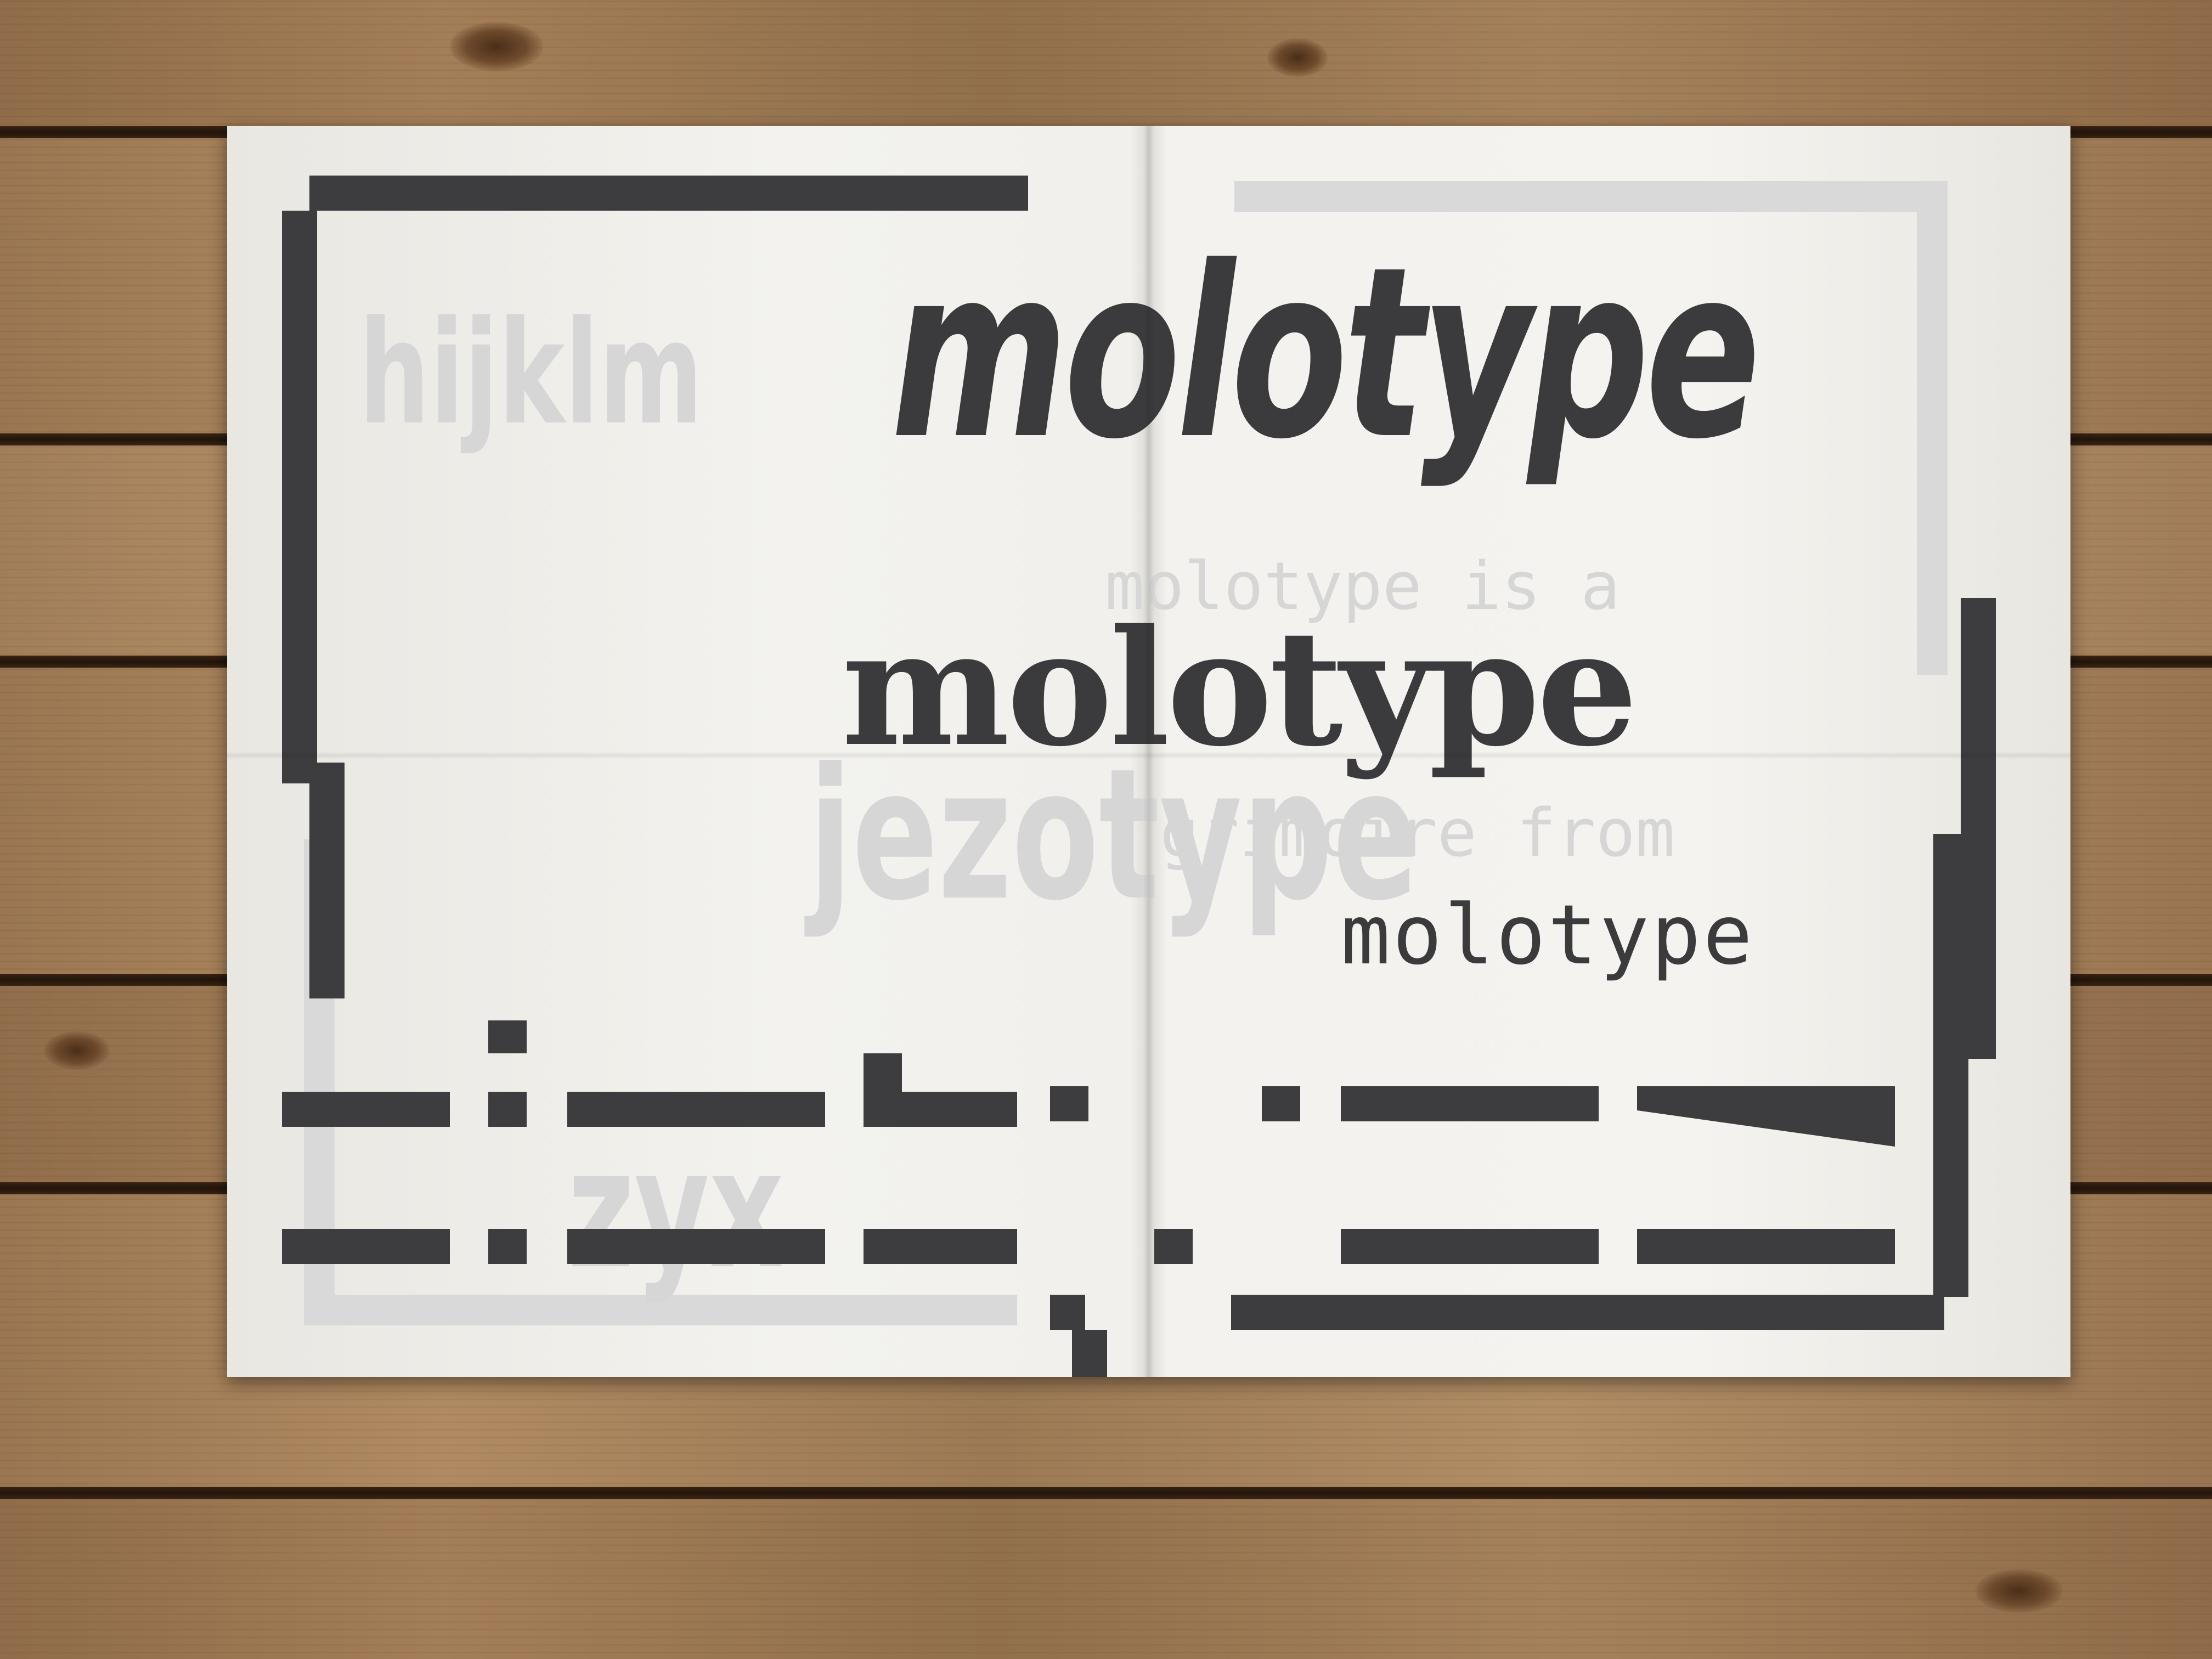 The height and width of the screenshot is (1659, 2212). Describe the element at coordinates (1548, 935) in the screenshot. I see `headline-pixel: molotype` at that location.